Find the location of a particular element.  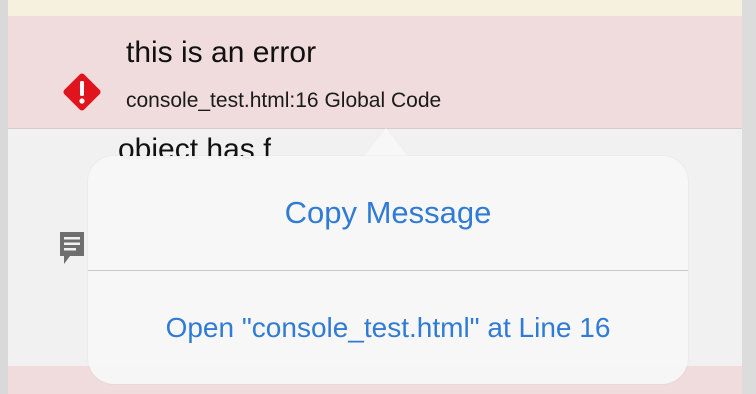

error-diamond-icon is located at coordinates (82, 92).